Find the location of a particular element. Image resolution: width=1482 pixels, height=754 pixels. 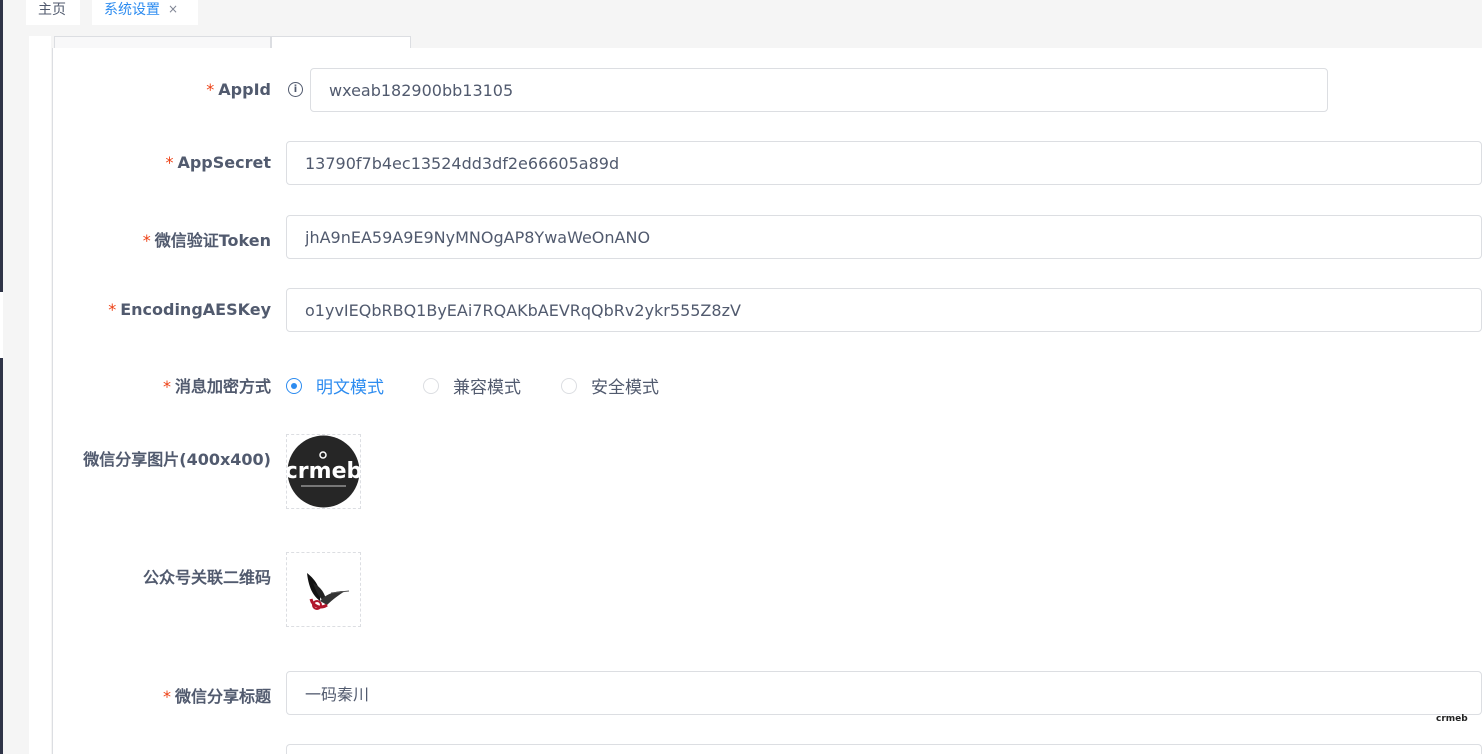

sidebar-gap is located at coordinates (1, 325).